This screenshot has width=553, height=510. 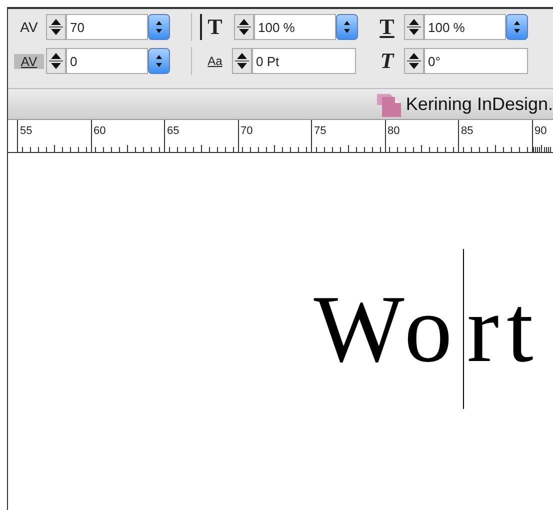 What do you see at coordinates (25, 131) in the screenshot?
I see `ruler-label: 55` at bounding box center [25, 131].